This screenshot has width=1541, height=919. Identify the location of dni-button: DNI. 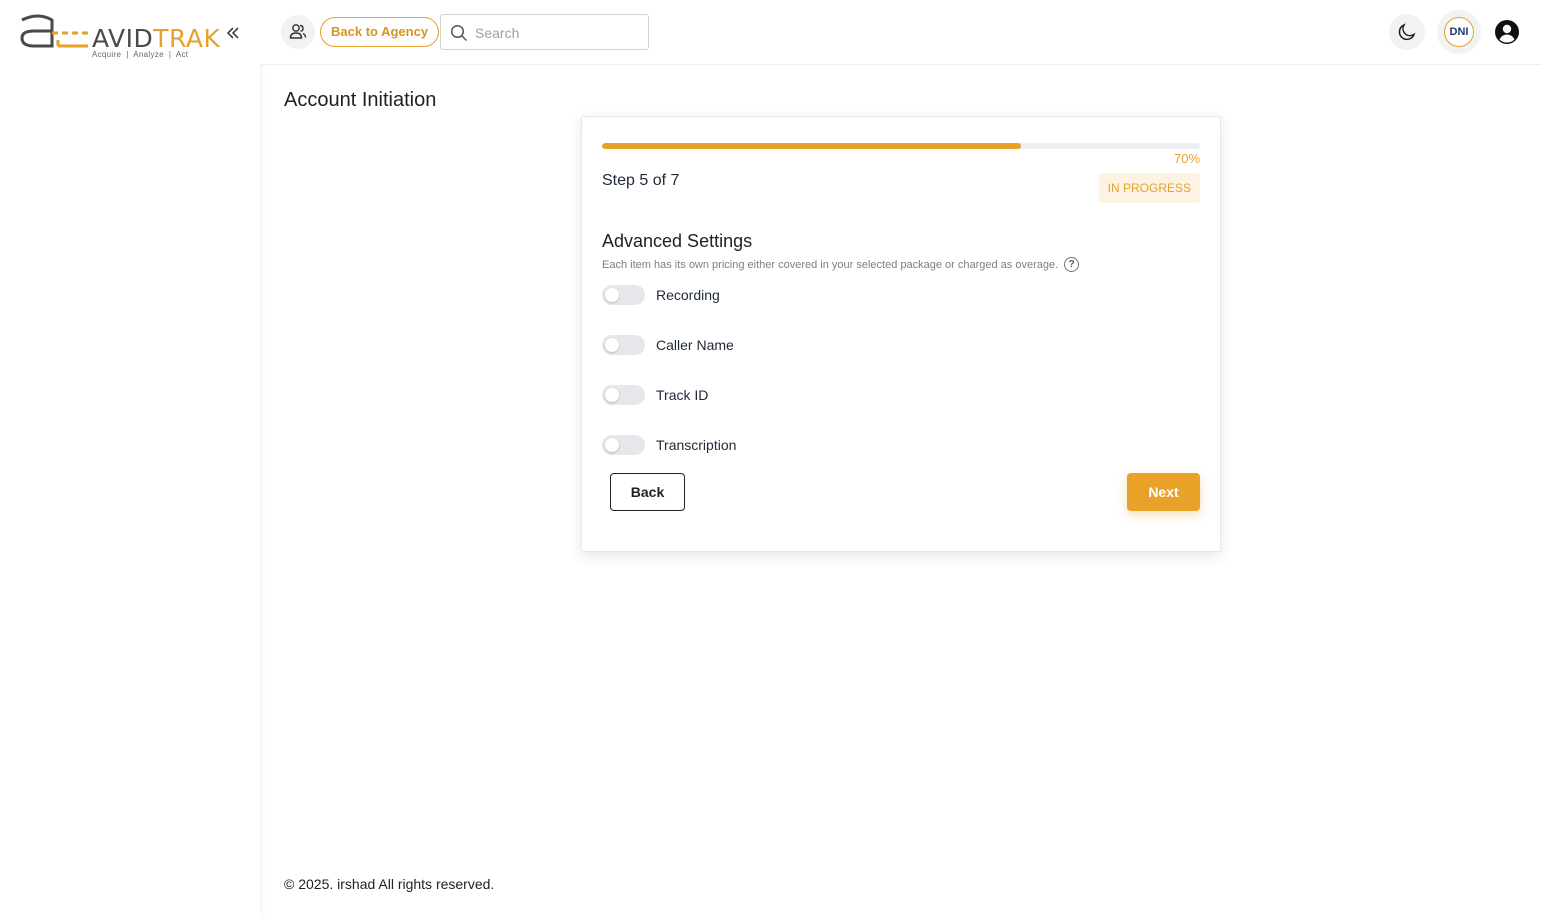
(1459, 32).